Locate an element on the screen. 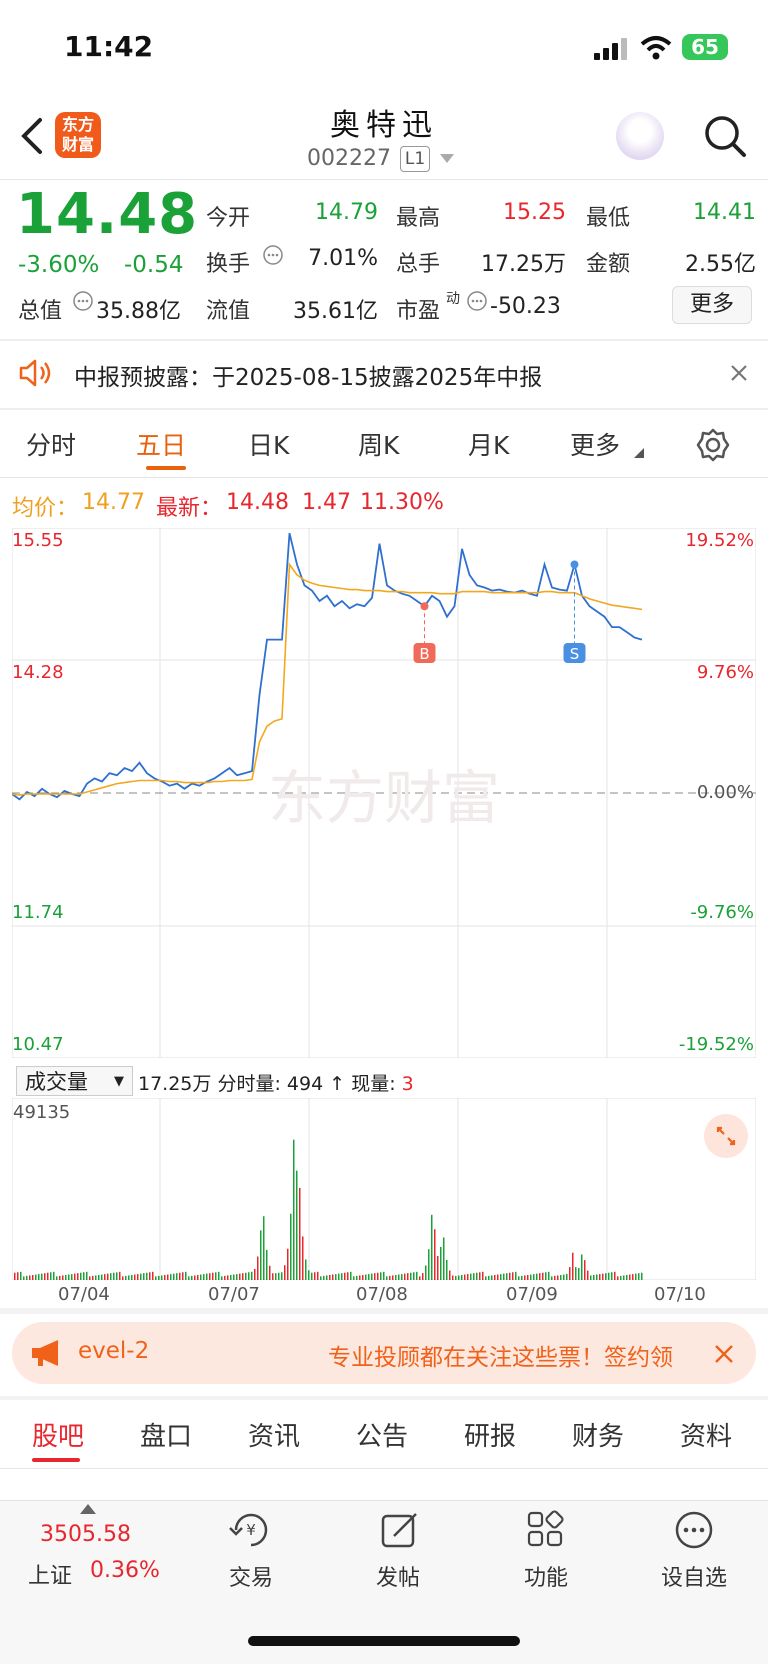 Image resolution: width=768 pixels, height=1664 pixels. high-label: 最高 is located at coordinates (418, 218).